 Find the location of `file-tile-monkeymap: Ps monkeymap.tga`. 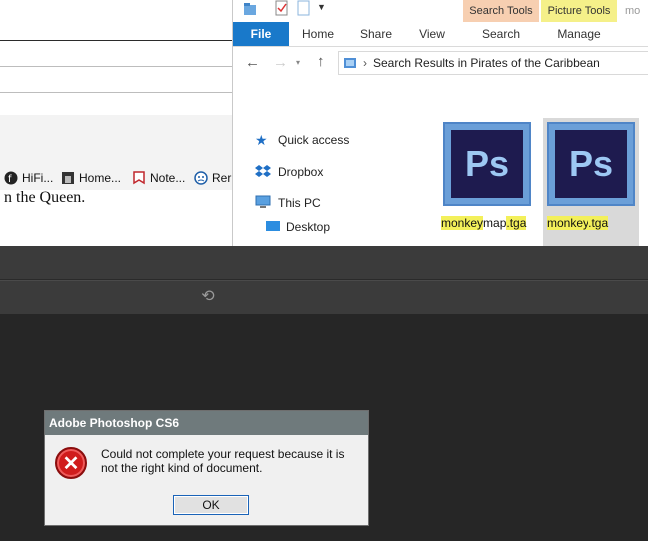

file-tile-monkeymap: Ps monkeymap.tga is located at coordinates (487, 182).